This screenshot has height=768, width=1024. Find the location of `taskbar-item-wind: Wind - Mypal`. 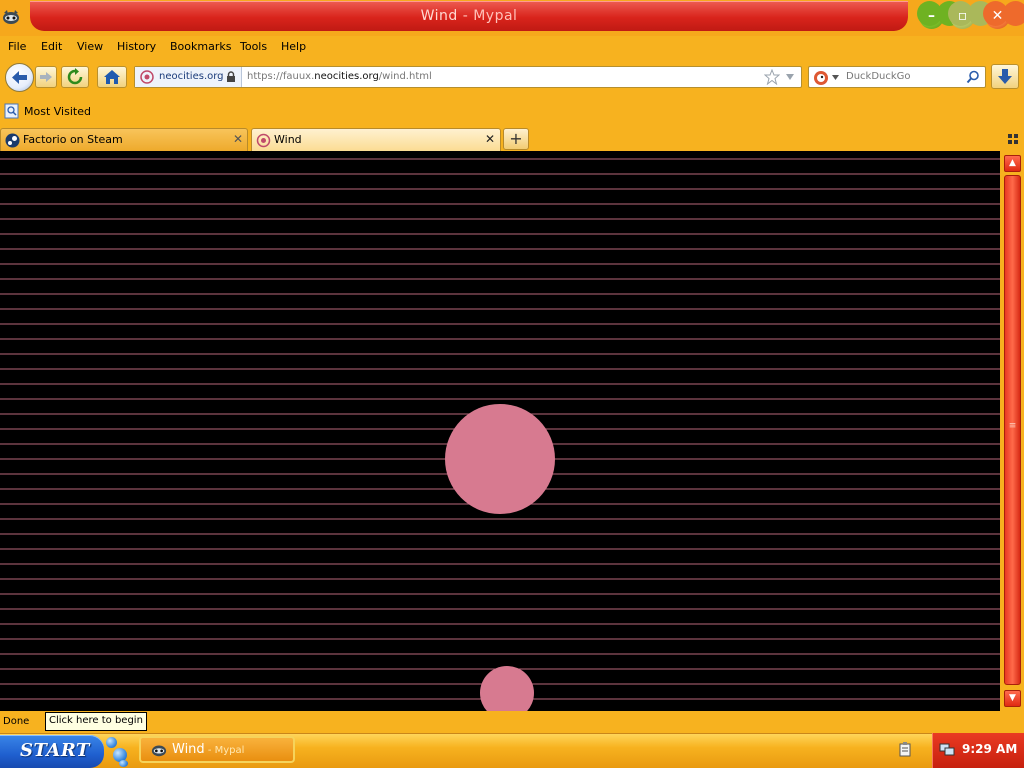

taskbar-item-wind: Wind - Mypal is located at coordinates (217, 749).